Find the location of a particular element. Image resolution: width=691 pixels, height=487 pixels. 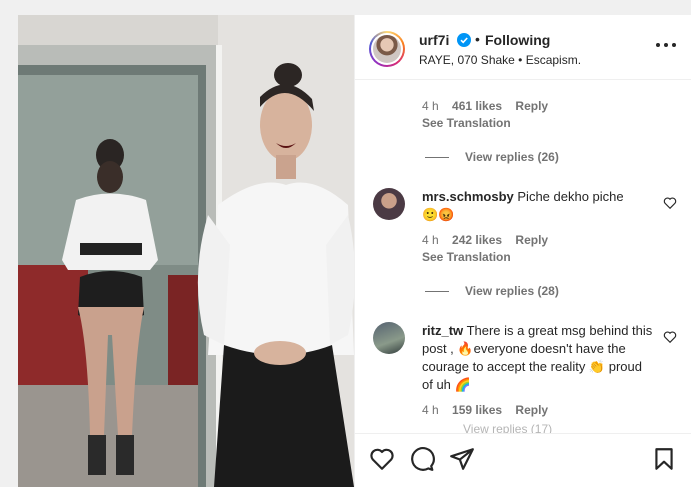

comment-meta: 4 h 159 likes Reply is located at coordinates (485, 410).